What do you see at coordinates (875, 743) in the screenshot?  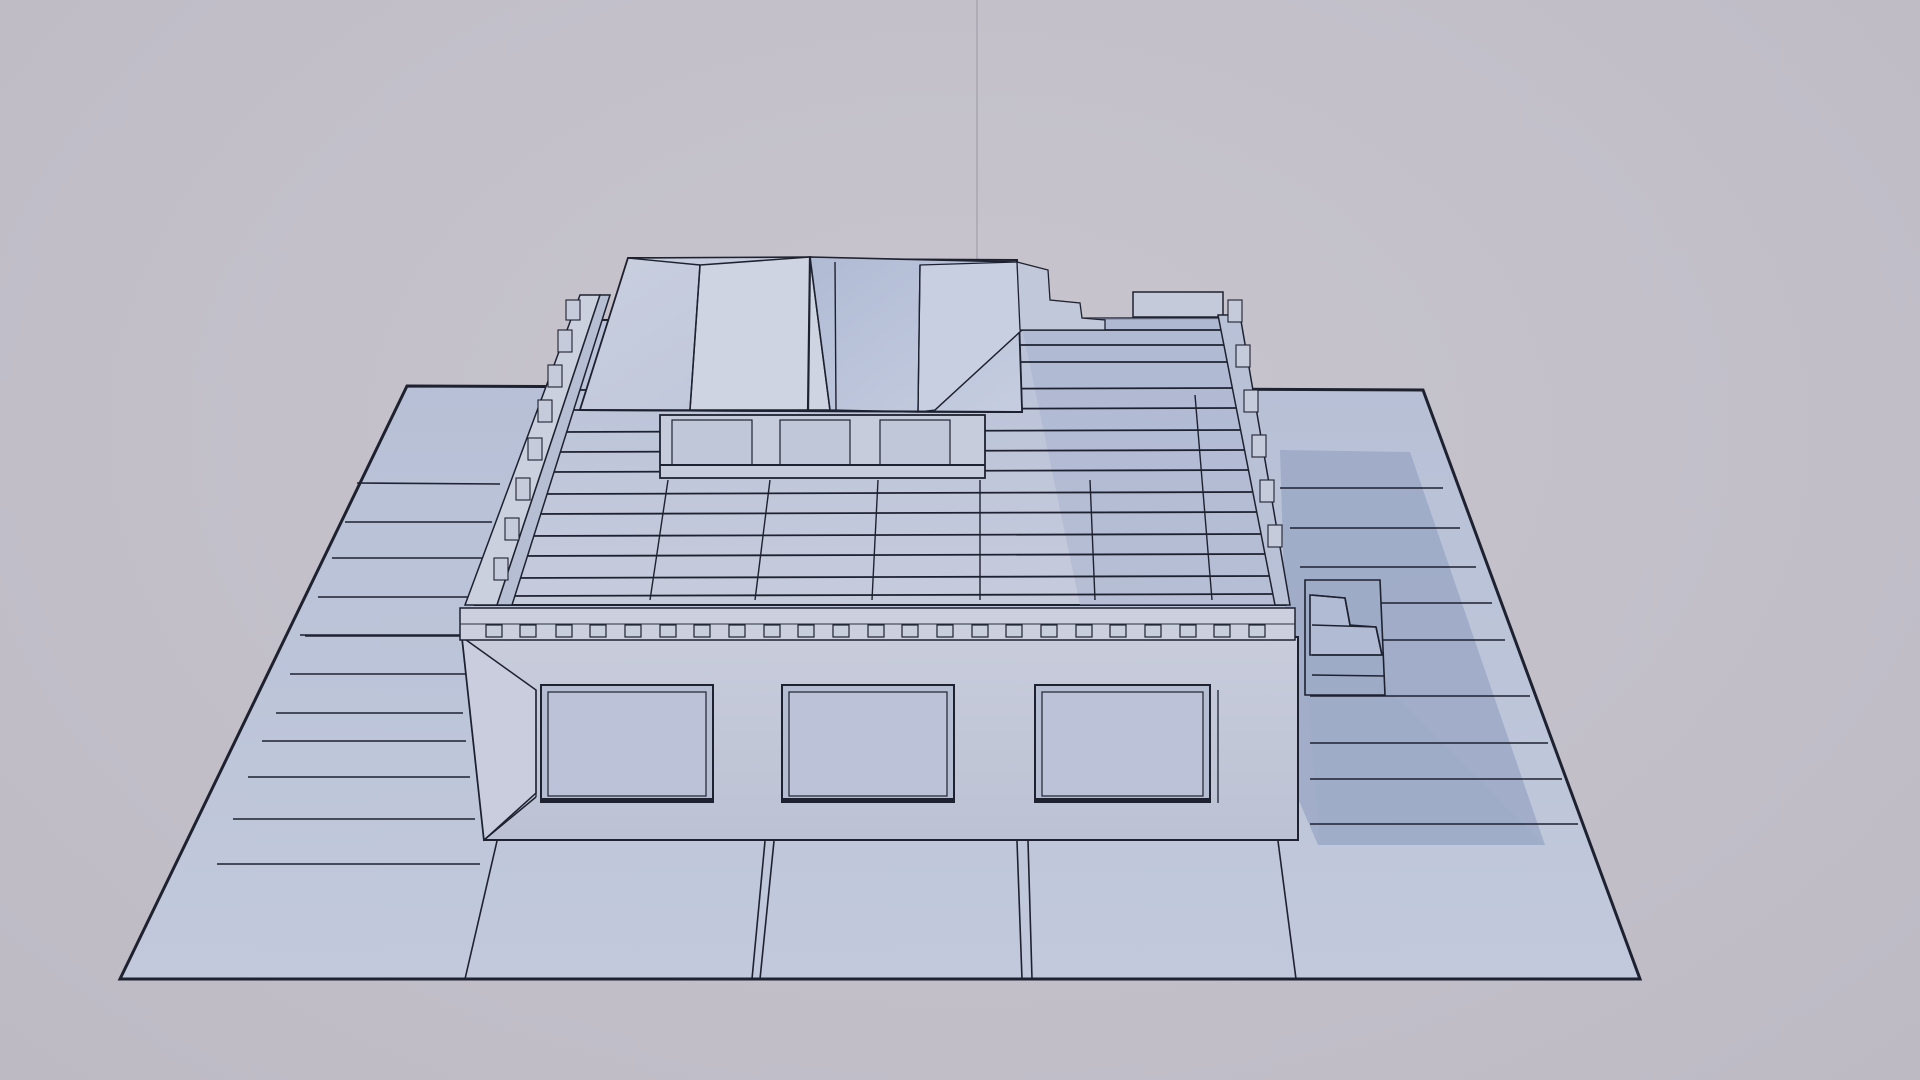 I see `front-windows` at bounding box center [875, 743].